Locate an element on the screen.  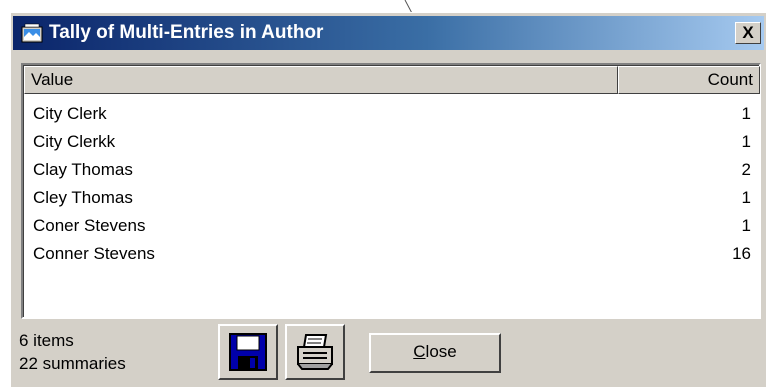
list-row: Clay Thomas 2 is located at coordinates (391, 170).